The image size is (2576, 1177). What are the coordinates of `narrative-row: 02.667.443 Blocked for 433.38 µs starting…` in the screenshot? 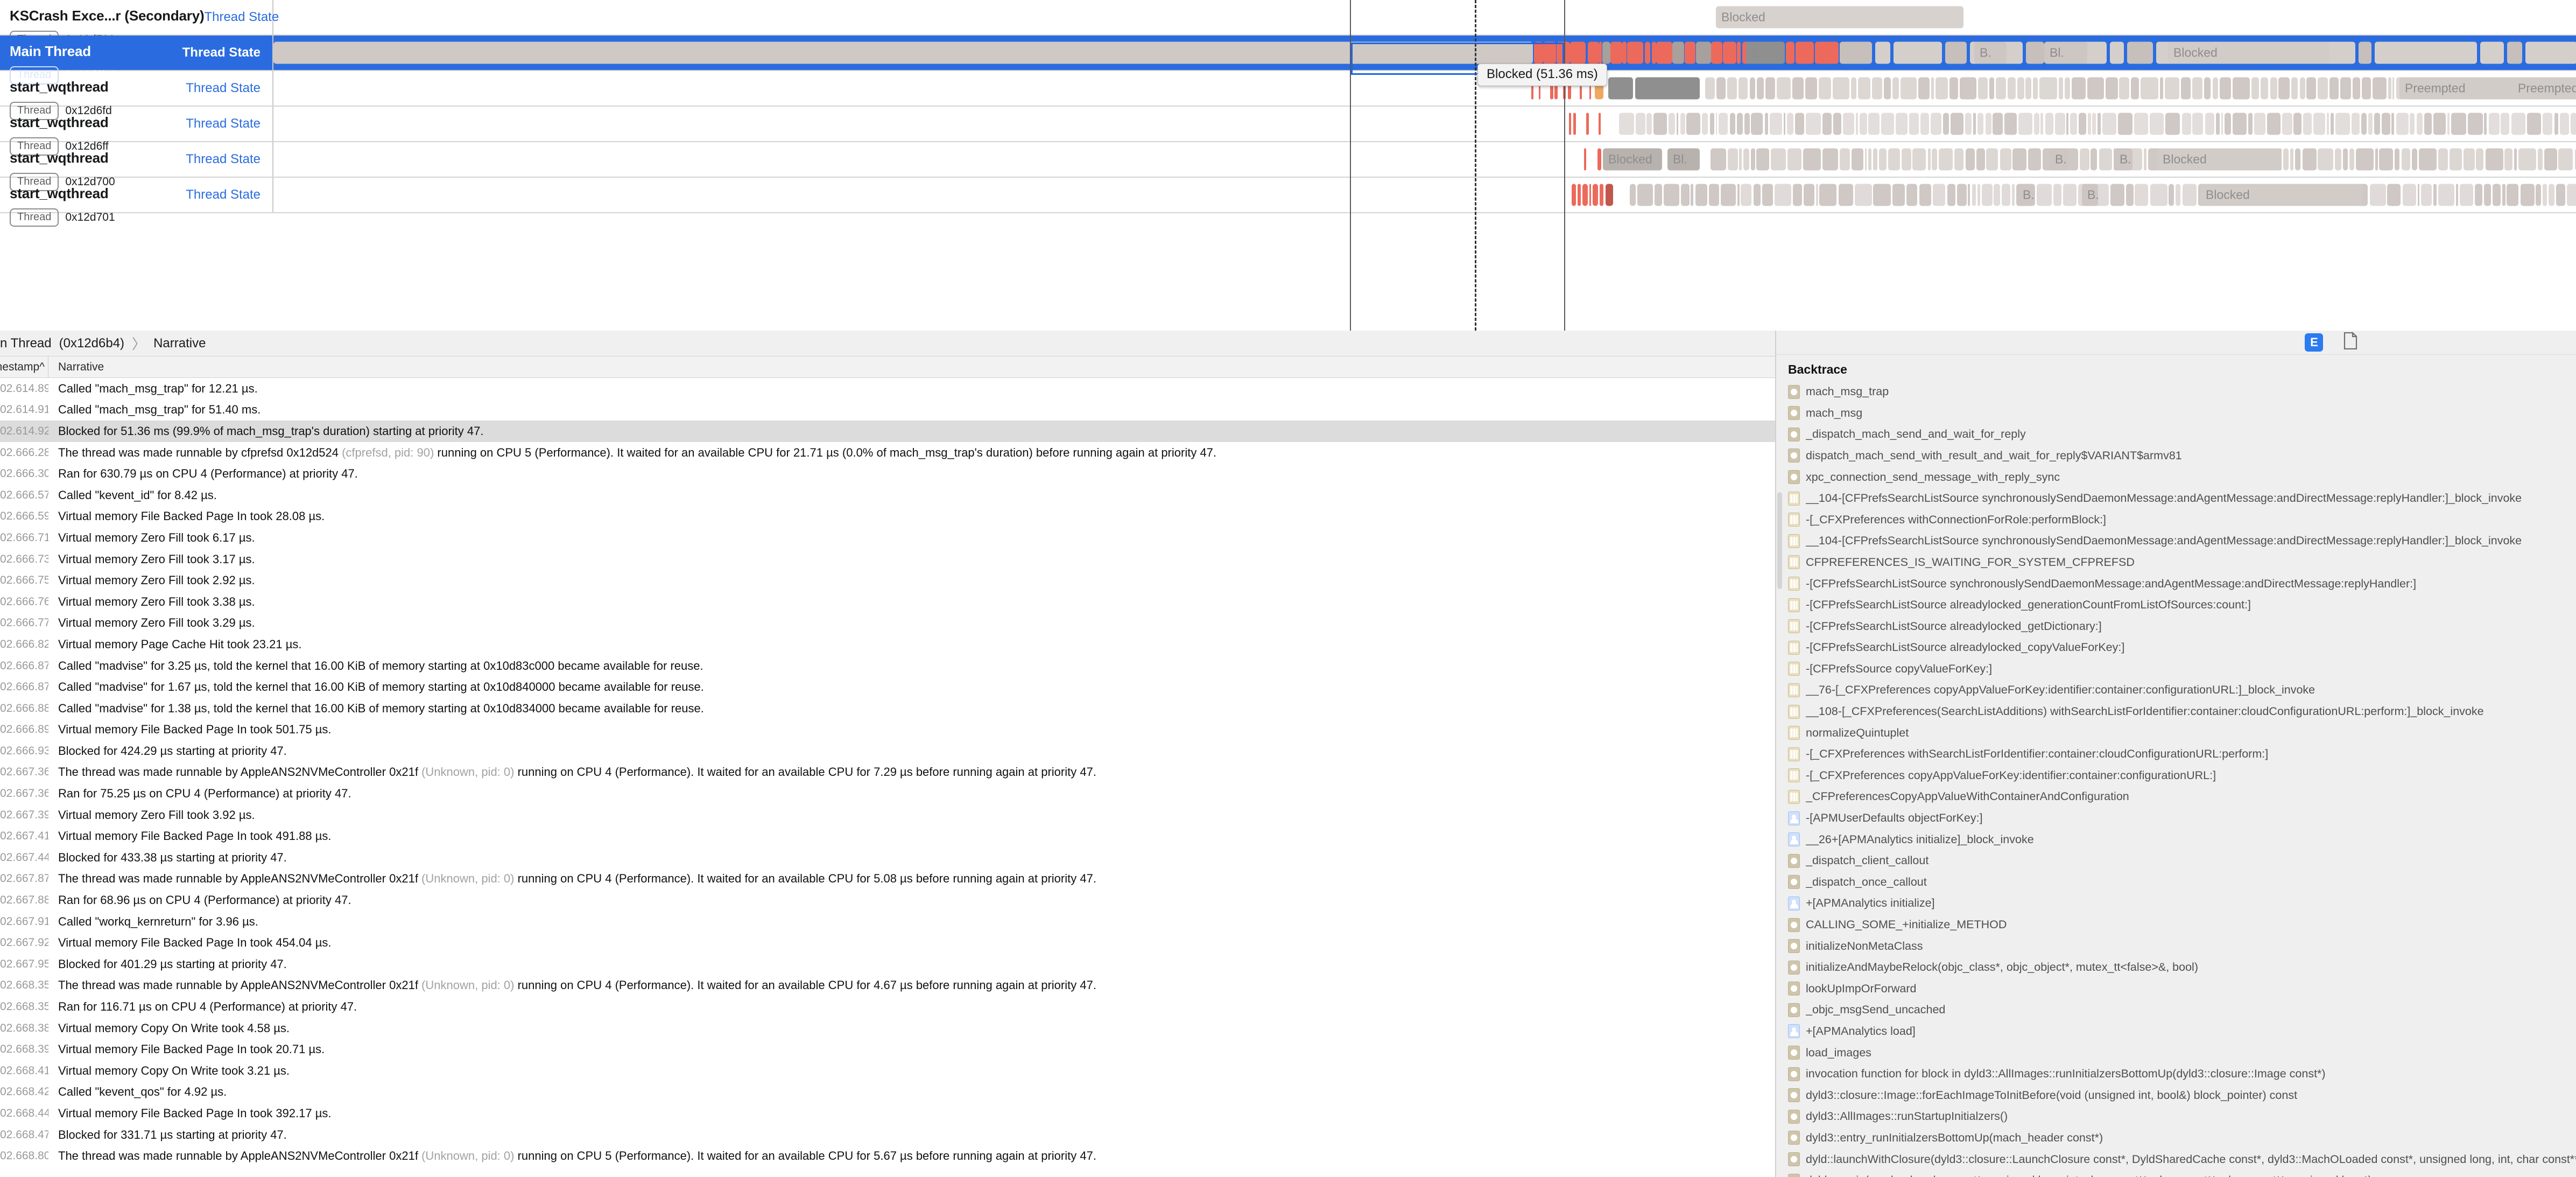 It's located at (888, 857).